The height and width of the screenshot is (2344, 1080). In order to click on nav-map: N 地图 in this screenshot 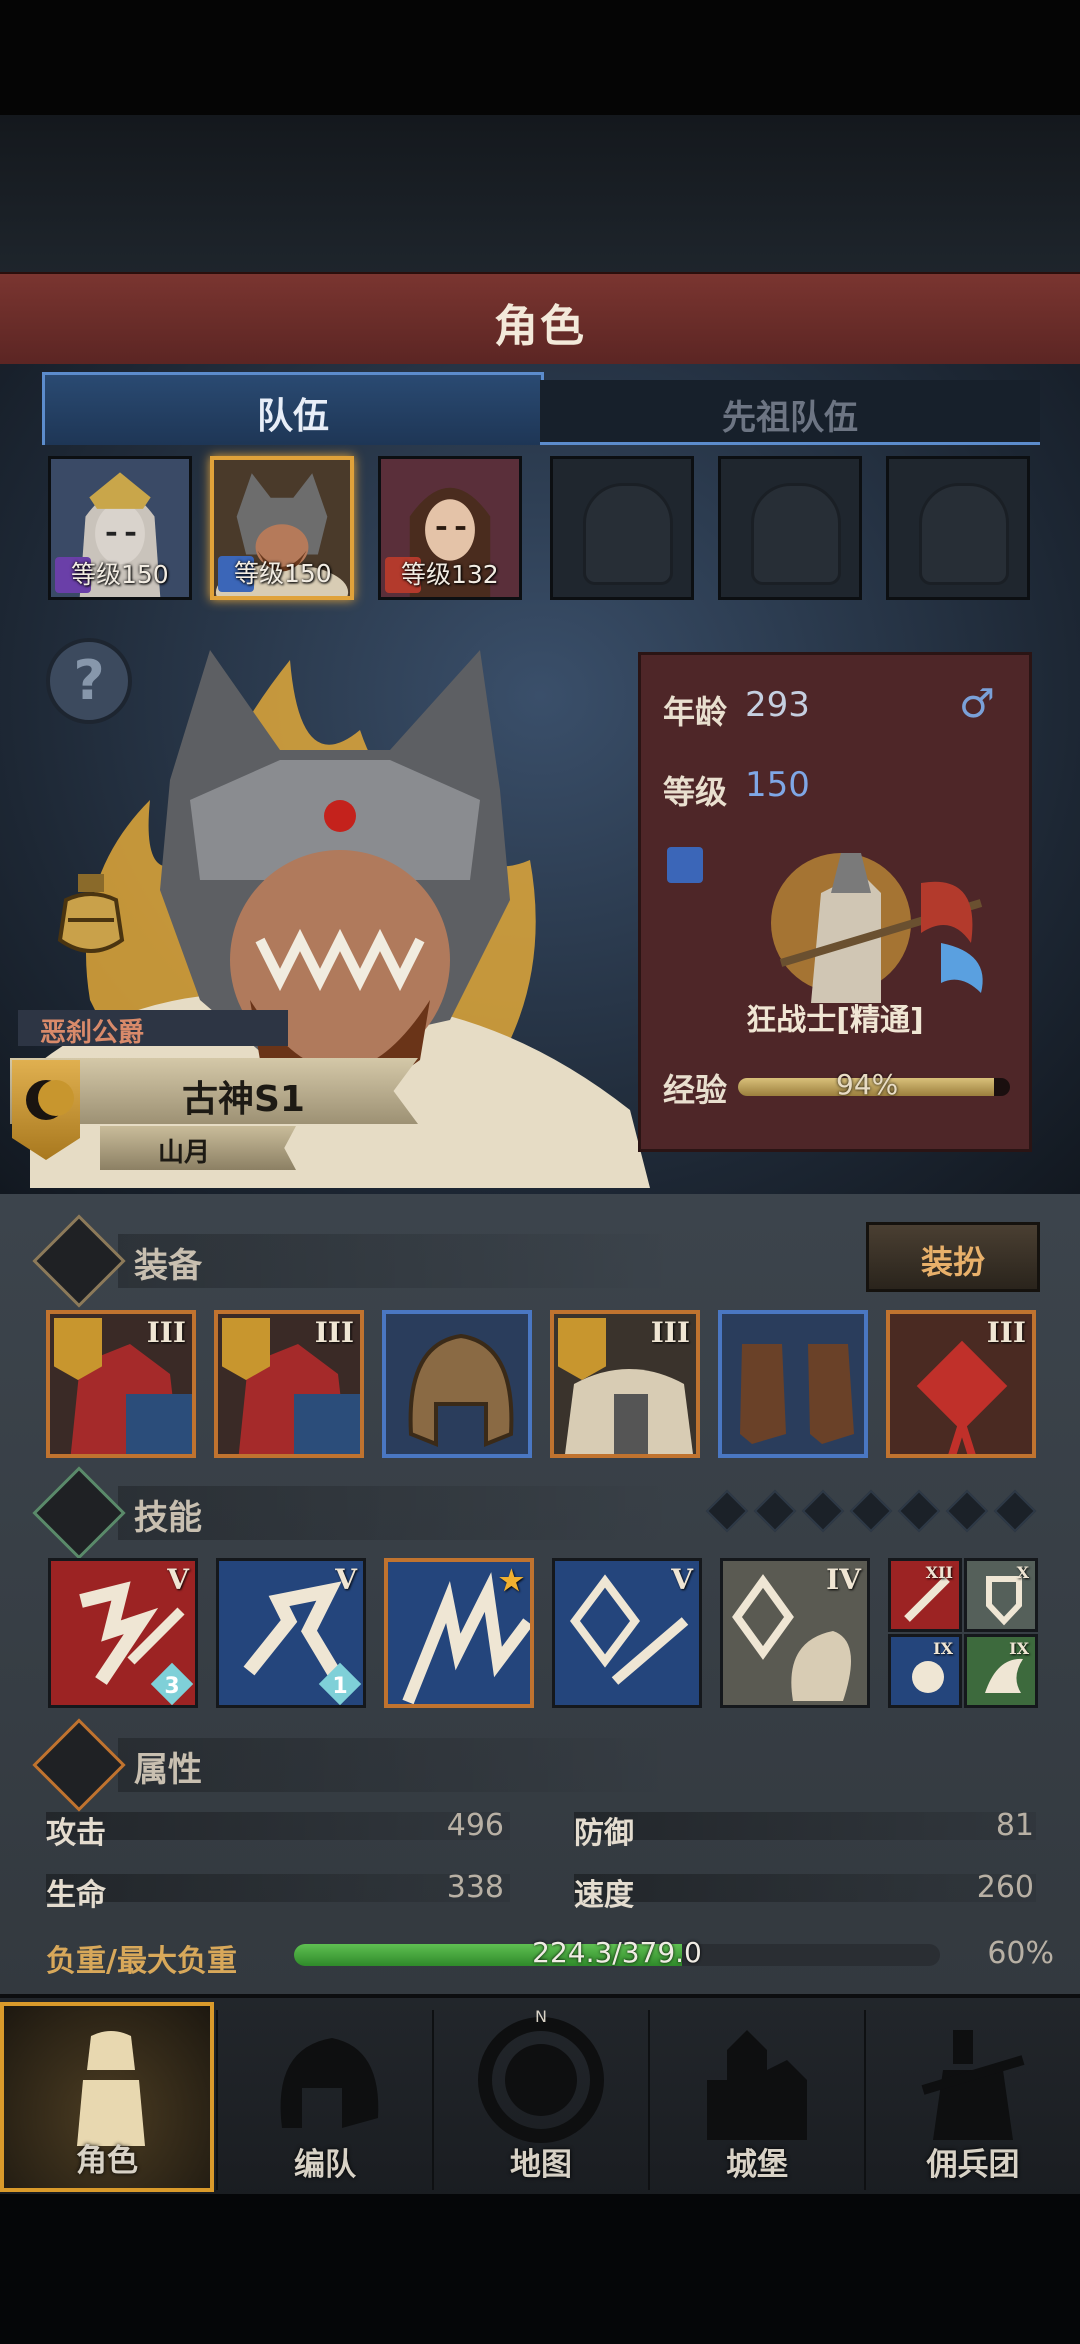, I will do `click(541, 2097)`.